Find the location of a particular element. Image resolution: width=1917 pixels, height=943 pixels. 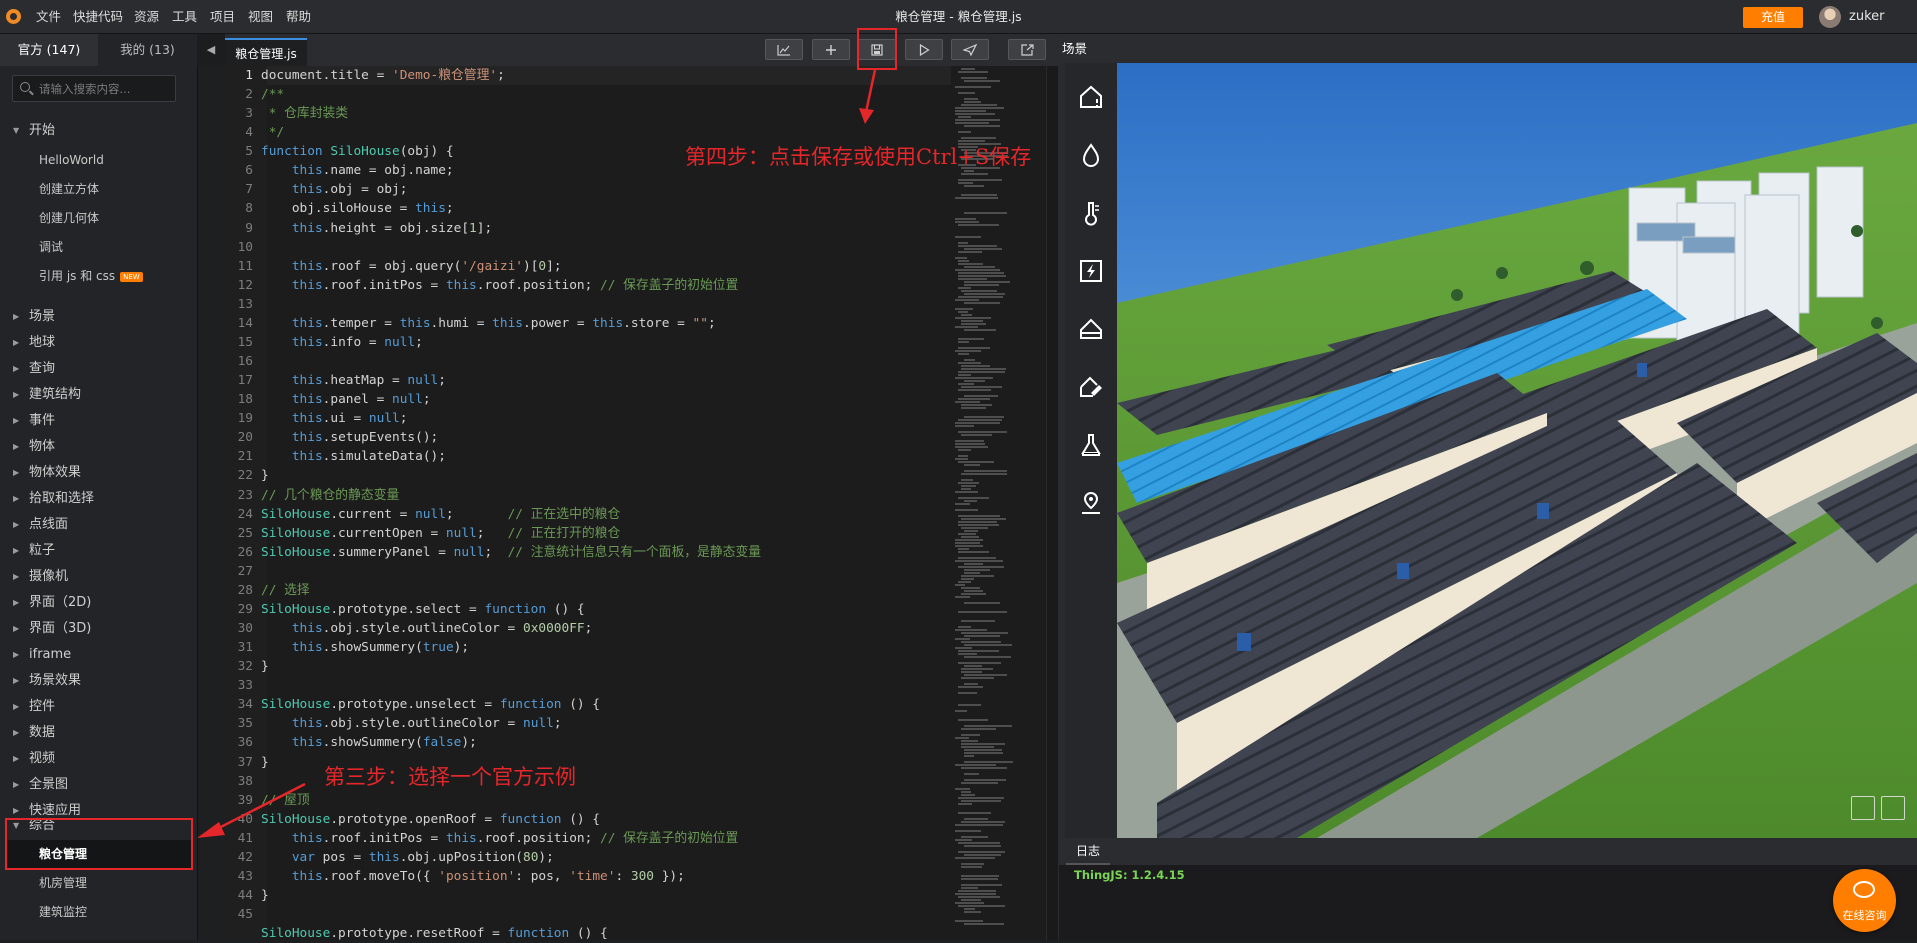

scene-tool-humidity is located at coordinates (1091, 154).